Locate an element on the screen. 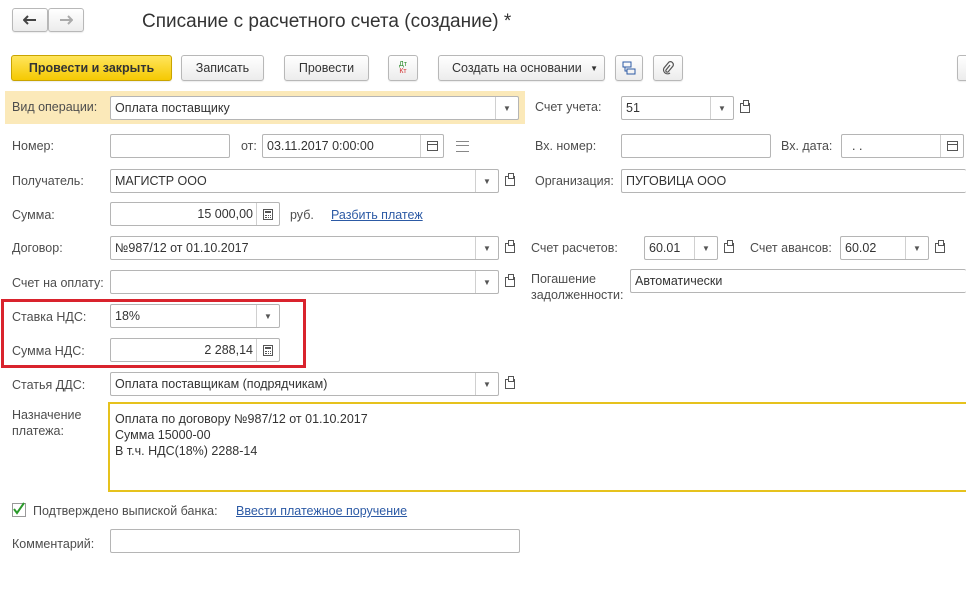 The width and height of the screenshot is (966, 594). debt-label-line1: Погашение is located at coordinates (563, 279).